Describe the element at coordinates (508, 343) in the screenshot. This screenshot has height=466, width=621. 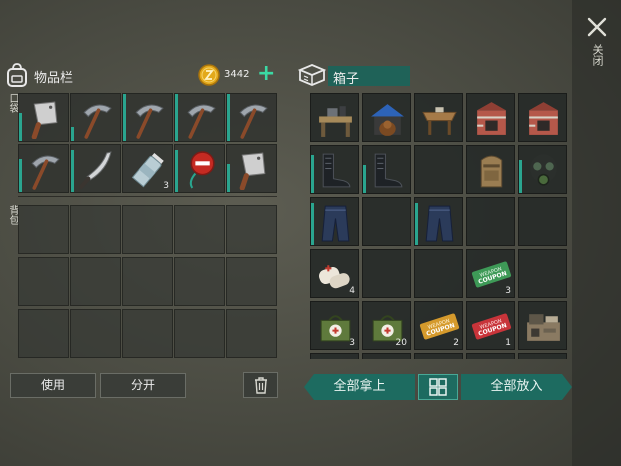
I see `item-quantity: 1` at that location.